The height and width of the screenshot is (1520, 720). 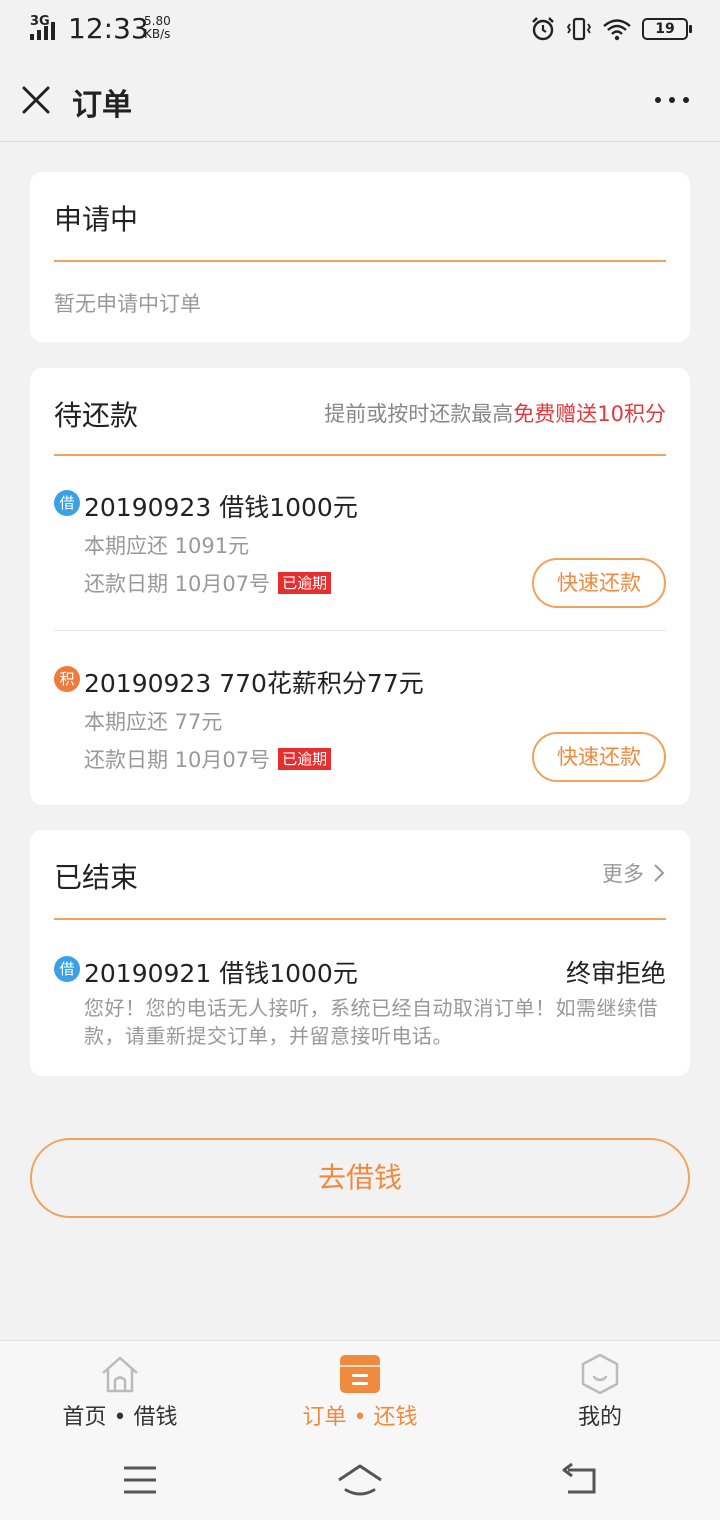 I want to click on tab-orders: 订单 • 还钱, so click(x=360, y=1391).